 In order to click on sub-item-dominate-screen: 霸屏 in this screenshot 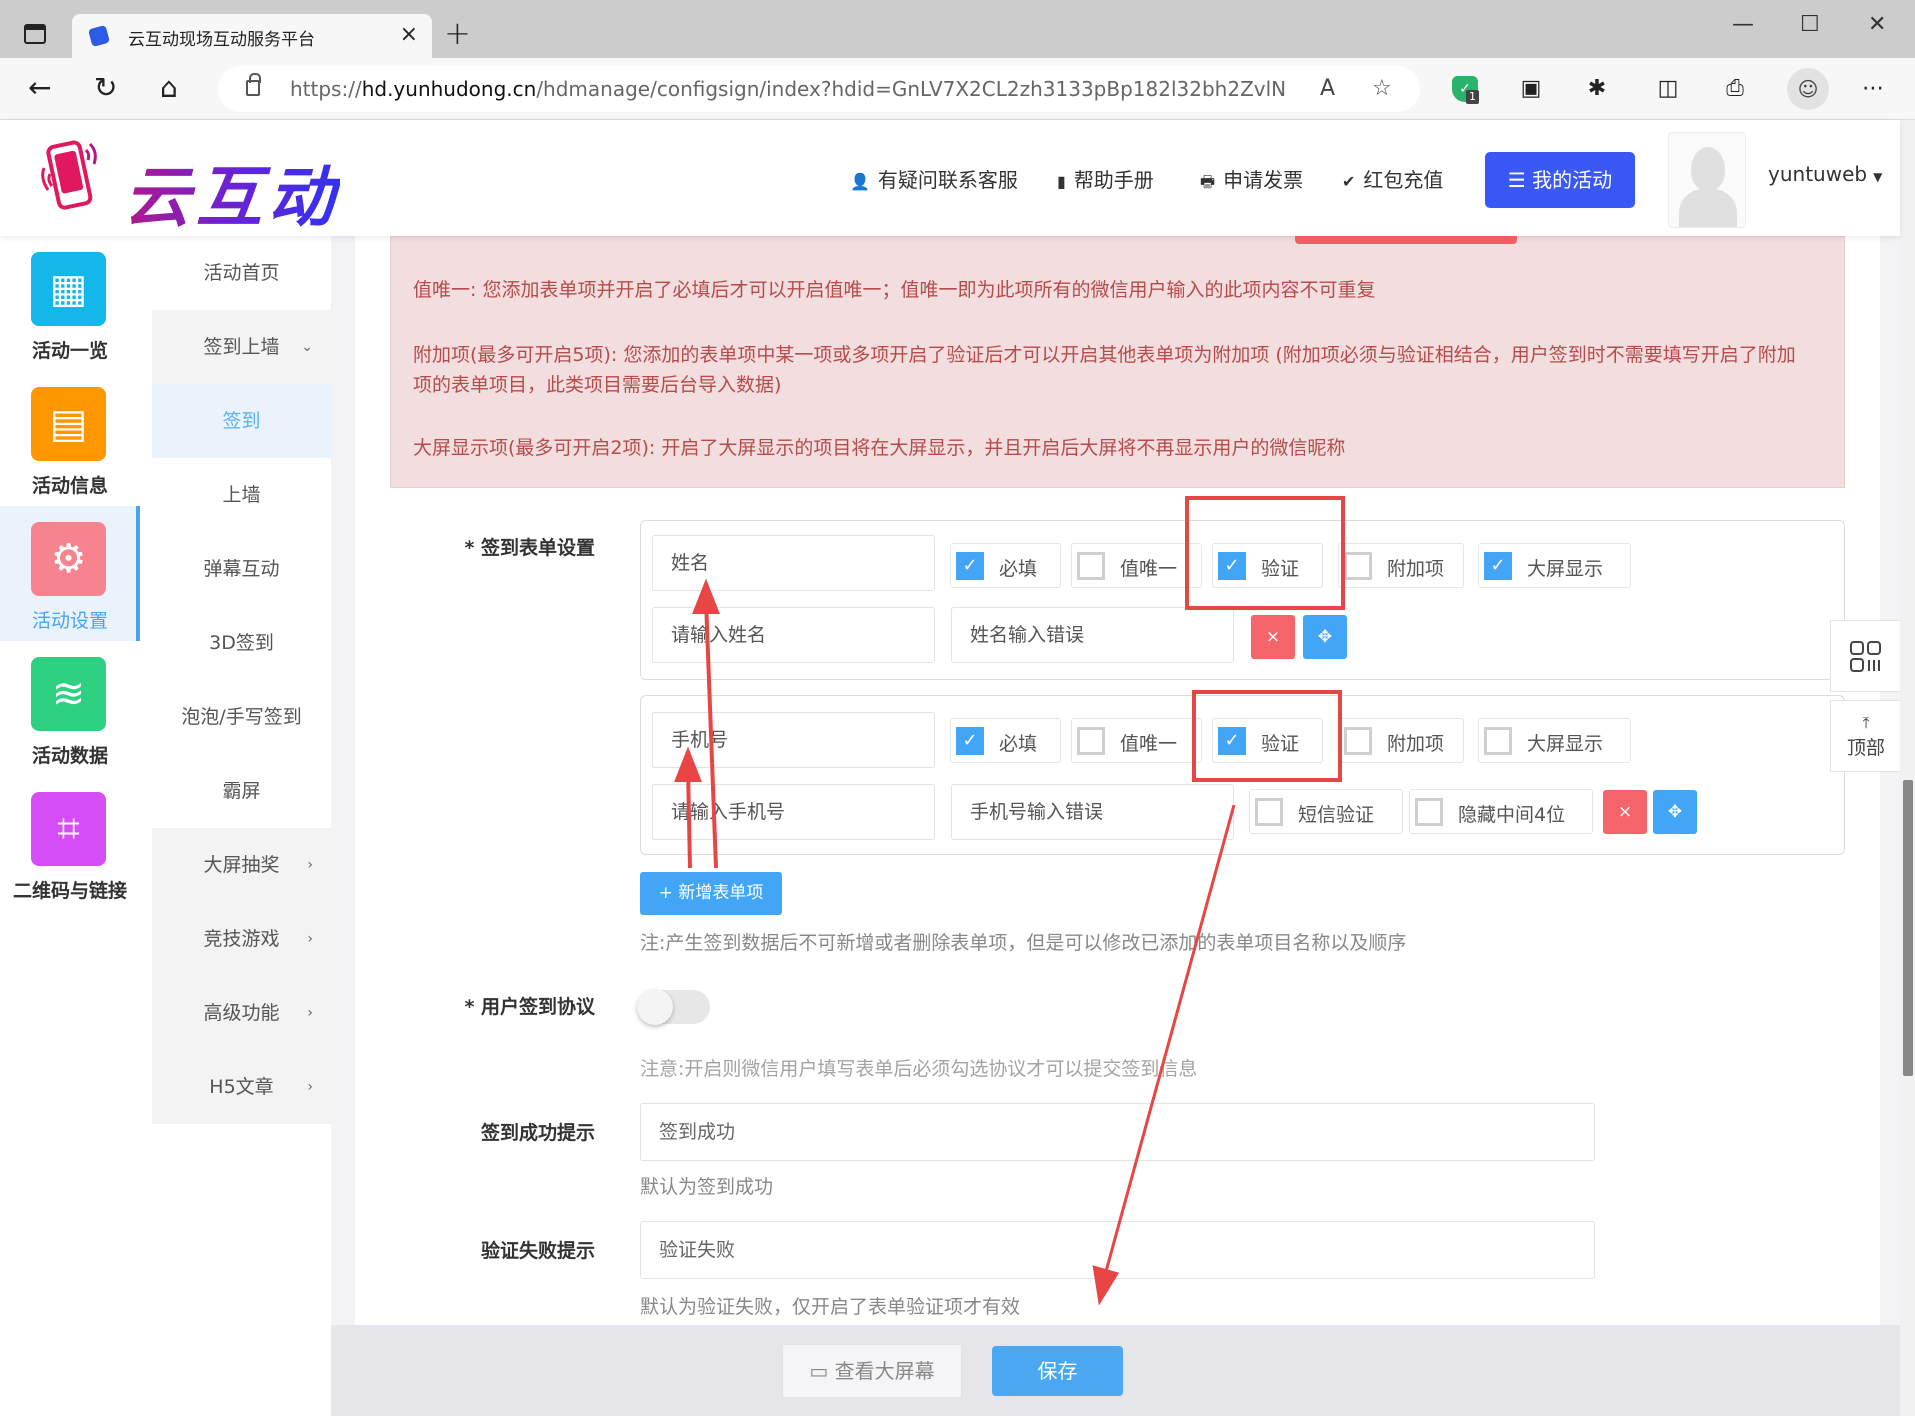, I will do `click(241, 791)`.